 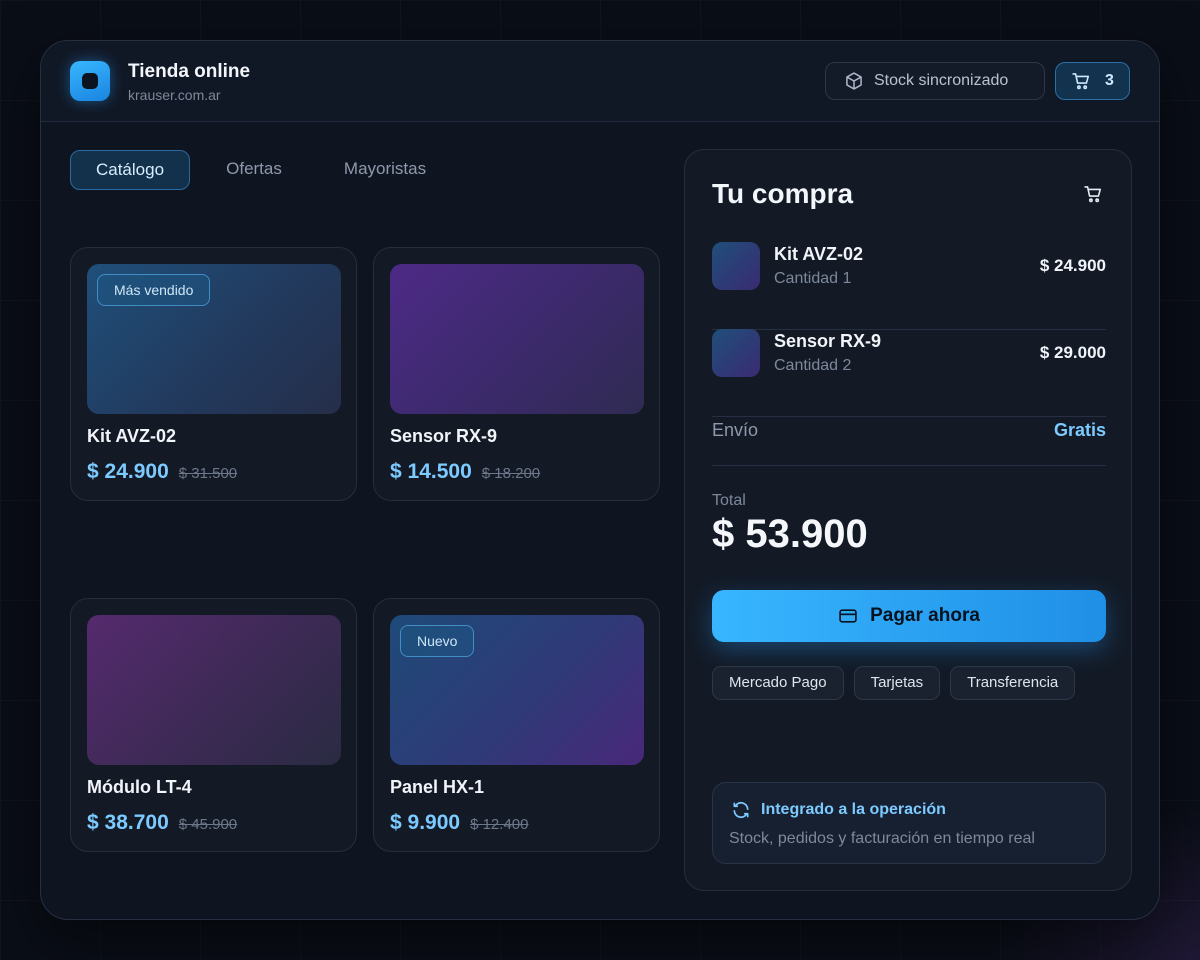 What do you see at coordinates (1013, 683) in the screenshot?
I see `method-transferencia: Transferencia` at bounding box center [1013, 683].